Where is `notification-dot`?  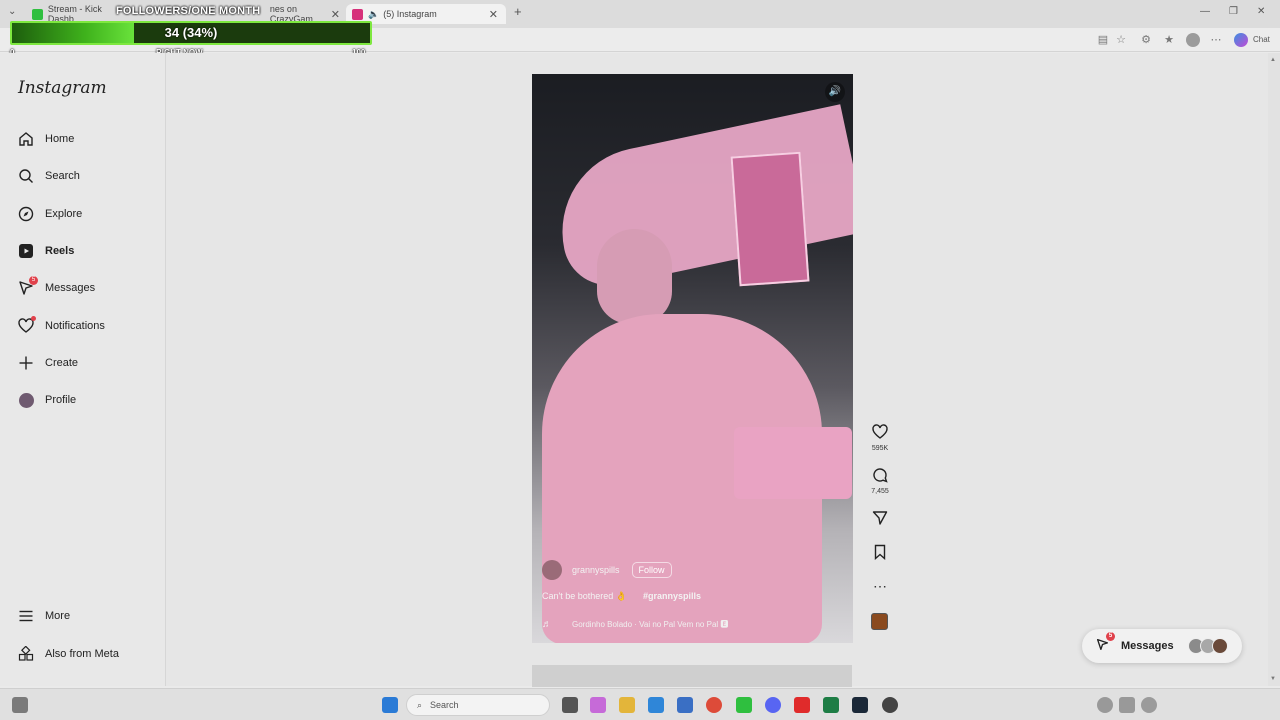
notification-dot is located at coordinates (33, 318).